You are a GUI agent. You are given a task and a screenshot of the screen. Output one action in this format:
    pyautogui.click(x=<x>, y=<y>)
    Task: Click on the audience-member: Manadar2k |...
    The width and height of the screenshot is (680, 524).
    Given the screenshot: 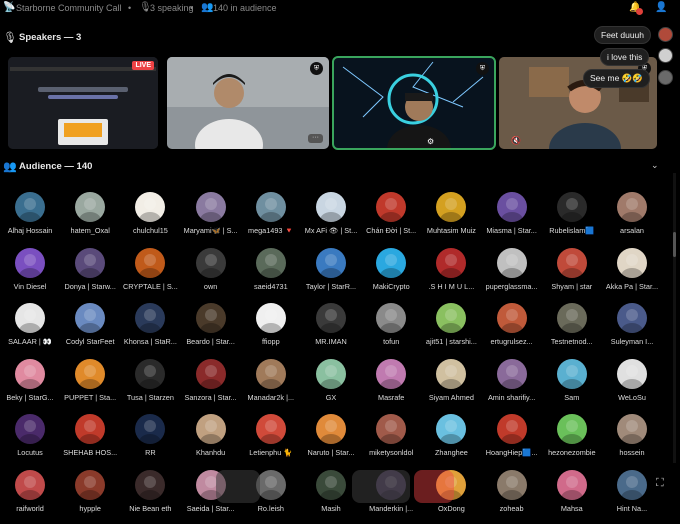 What is the action you would take?
    pyautogui.click(x=271, y=385)
    